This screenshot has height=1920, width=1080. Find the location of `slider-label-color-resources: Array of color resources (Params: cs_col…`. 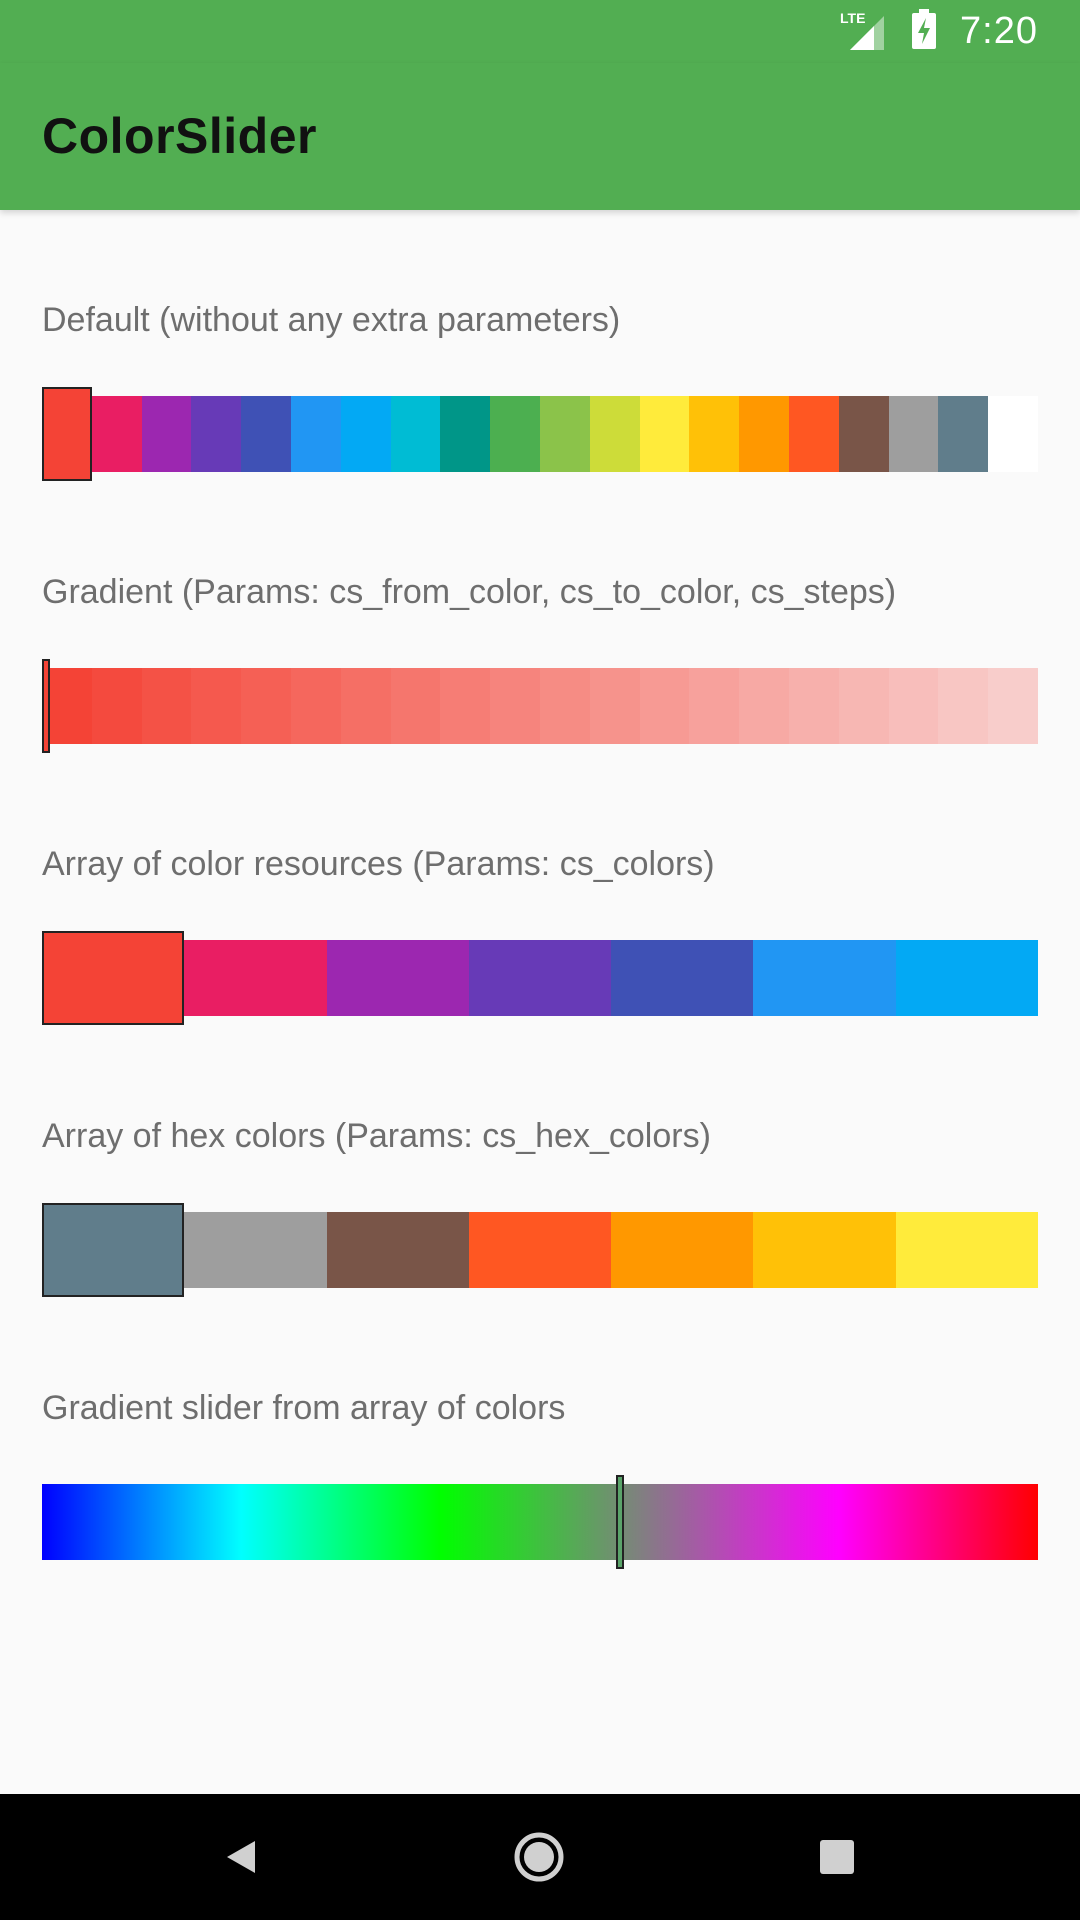

slider-label-color-resources: Array of color resources (Params: cs_col… is located at coordinates (378, 864).